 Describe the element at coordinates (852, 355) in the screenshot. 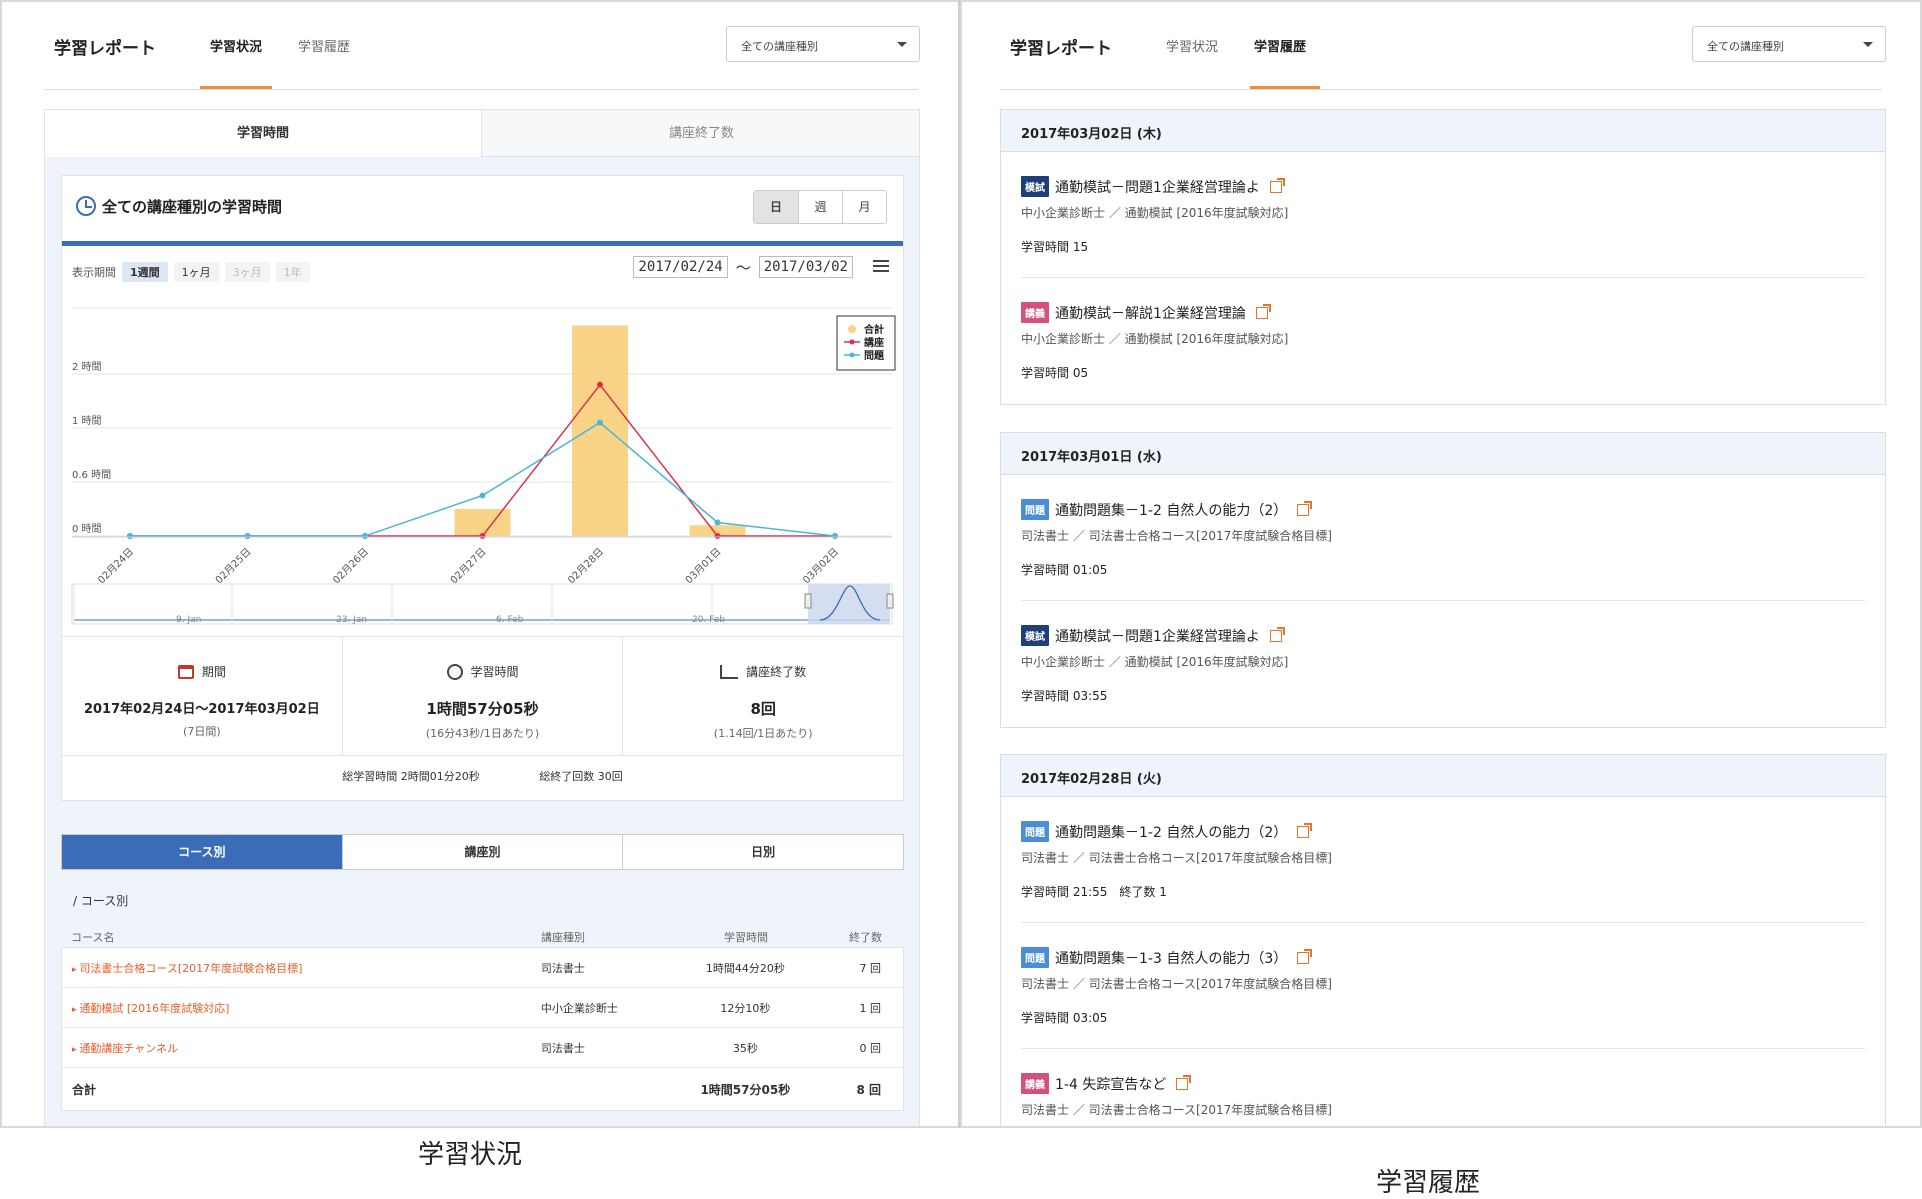

I see `legend-marker` at that location.